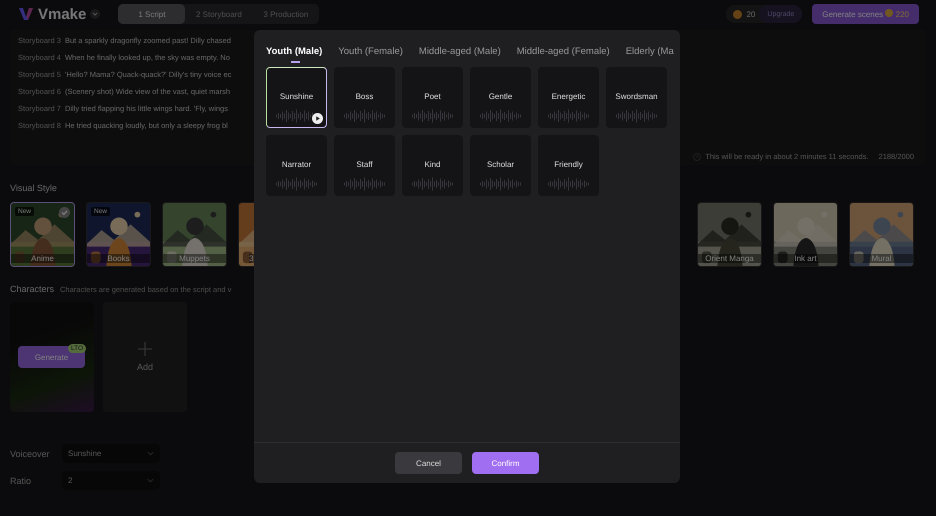 This screenshot has width=936, height=516. Describe the element at coordinates (62, 14) in the screenshot. I see `app-name: Vmake` at that location.